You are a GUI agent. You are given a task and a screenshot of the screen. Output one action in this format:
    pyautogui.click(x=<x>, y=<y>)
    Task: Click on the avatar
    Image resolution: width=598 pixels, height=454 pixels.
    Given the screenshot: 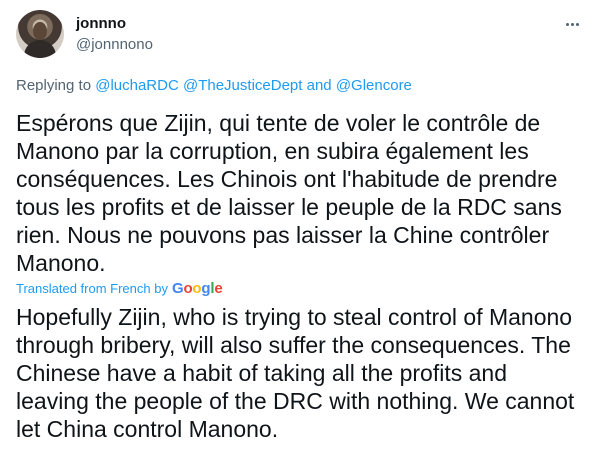 What is the action you would take?
    pyautogui.click(x=40, y=34)
    